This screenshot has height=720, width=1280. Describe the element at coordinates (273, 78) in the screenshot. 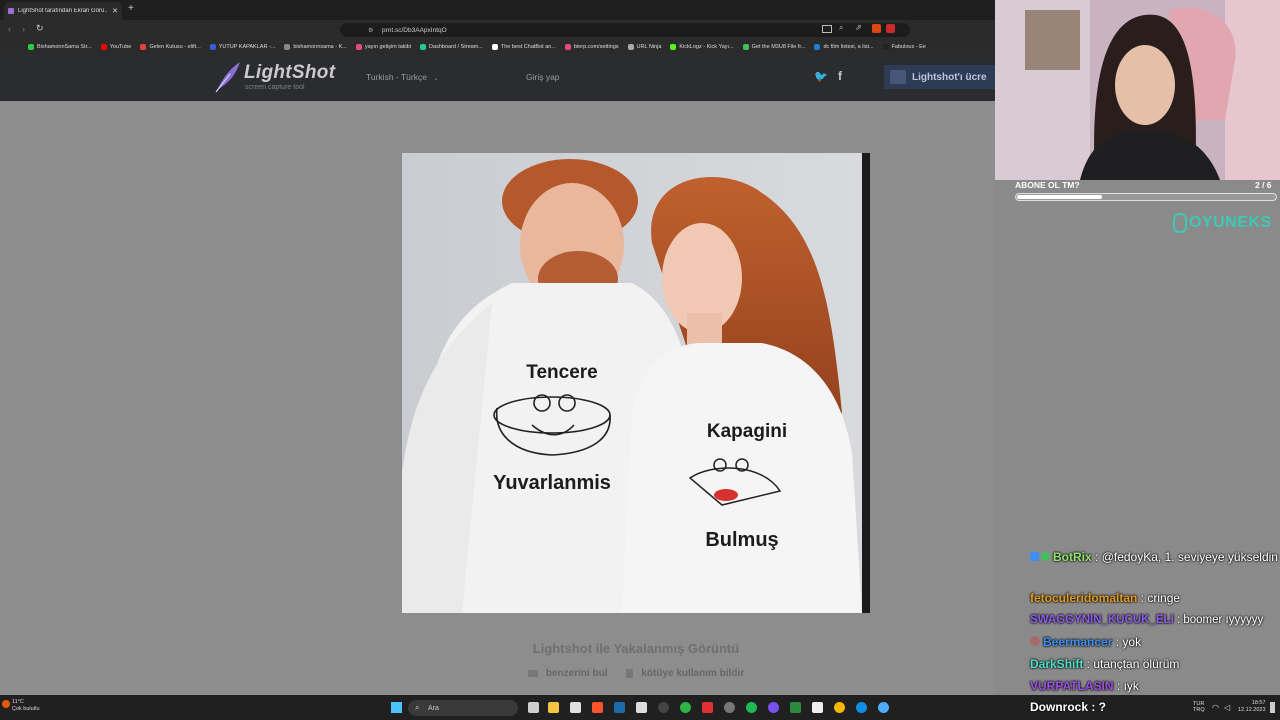

I see `lightshot-logo: LightShot screen capture tool` at that location.